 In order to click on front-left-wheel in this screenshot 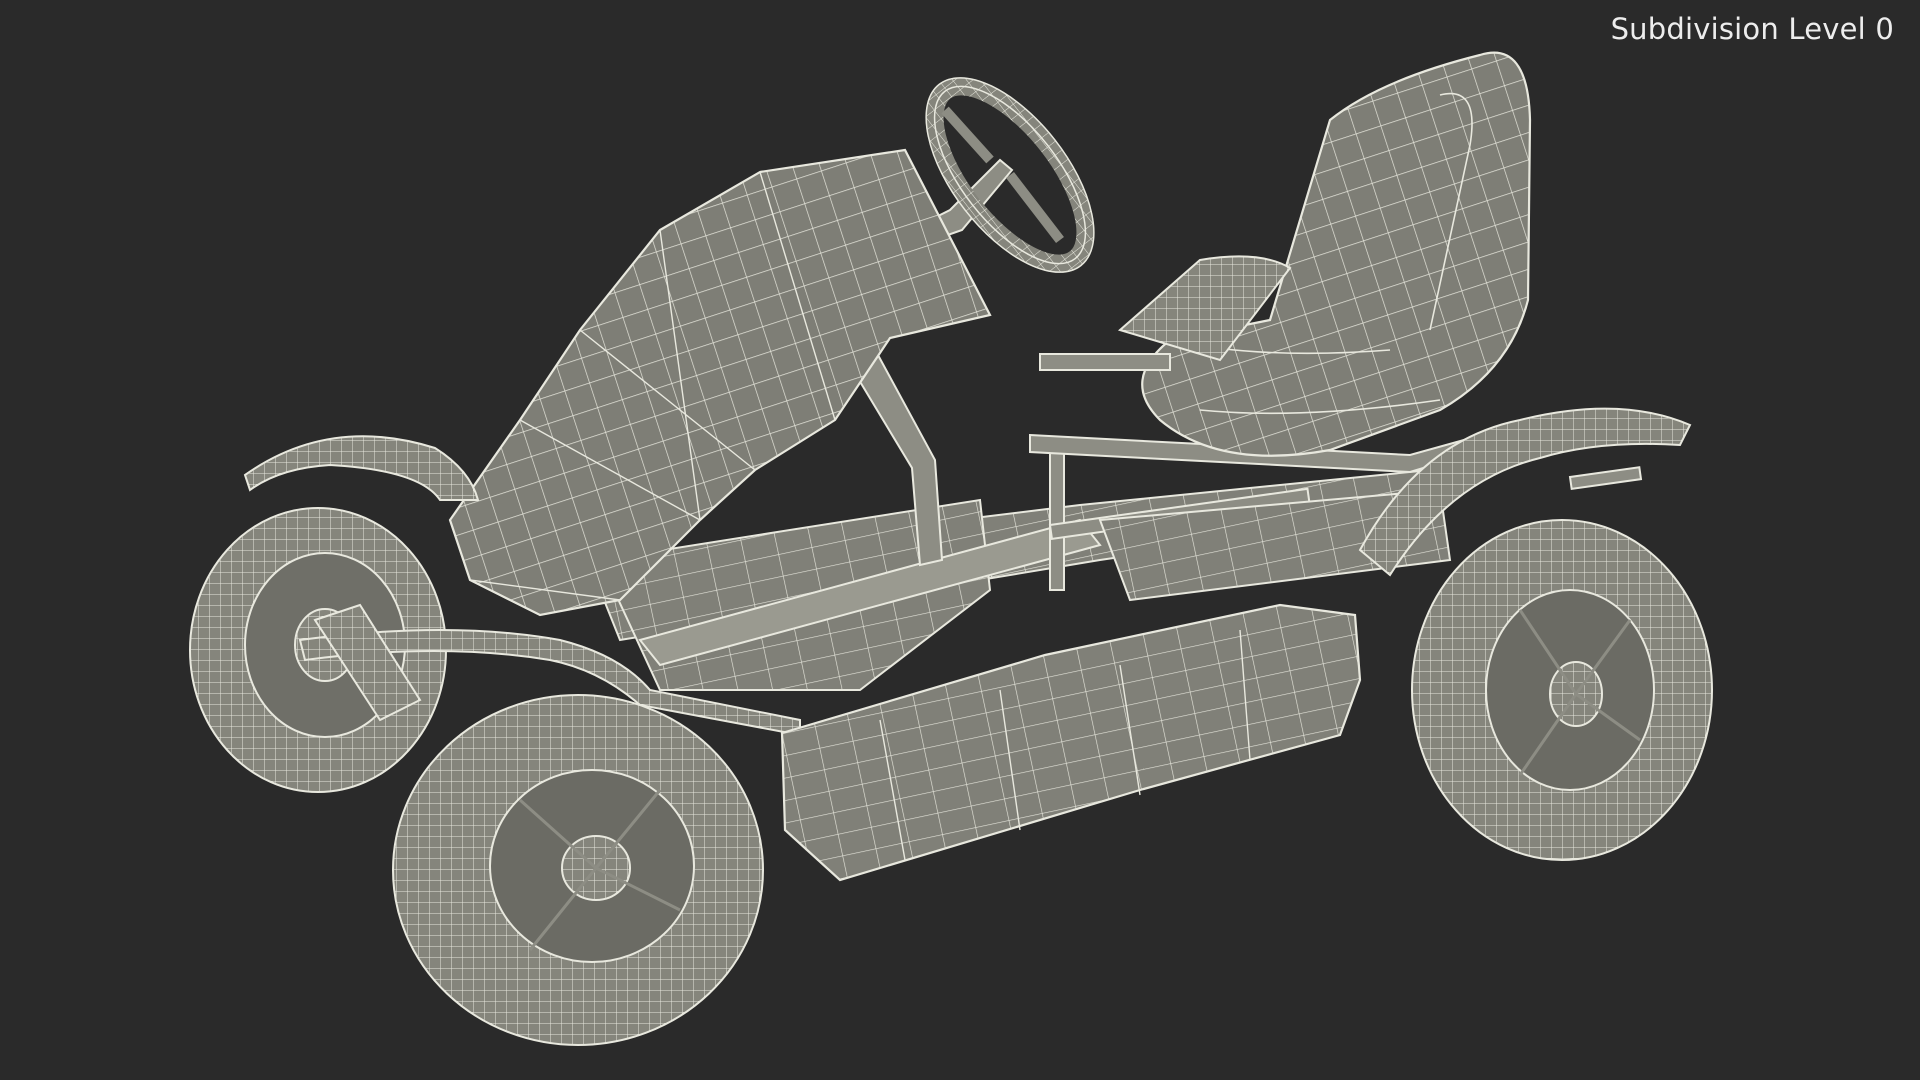, I will do `click(578, 870)`.